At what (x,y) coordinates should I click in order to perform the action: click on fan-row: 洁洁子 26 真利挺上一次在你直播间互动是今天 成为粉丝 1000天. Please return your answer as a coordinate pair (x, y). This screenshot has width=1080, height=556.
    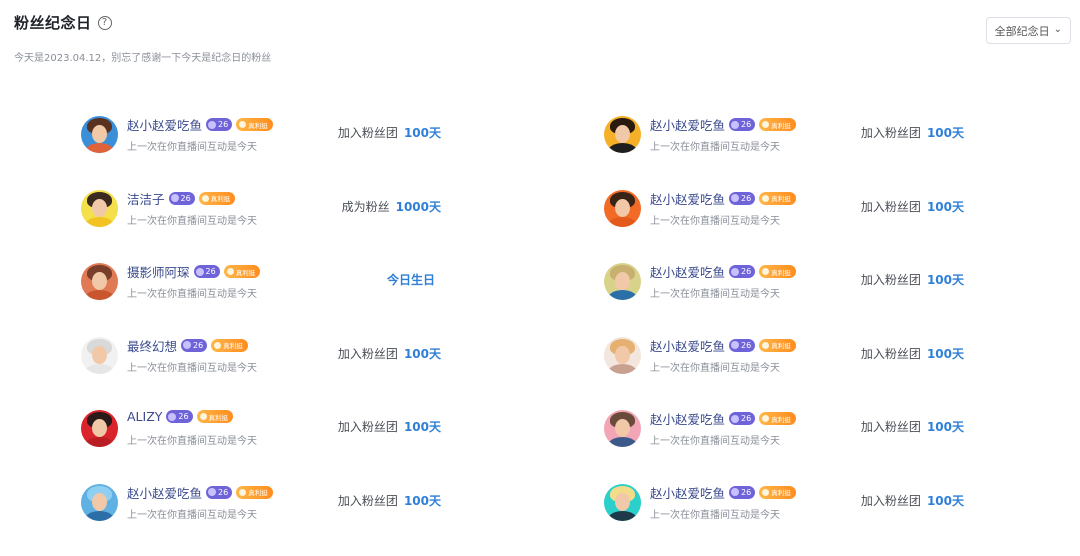
    Looking at the image, I should click on (271, 223).